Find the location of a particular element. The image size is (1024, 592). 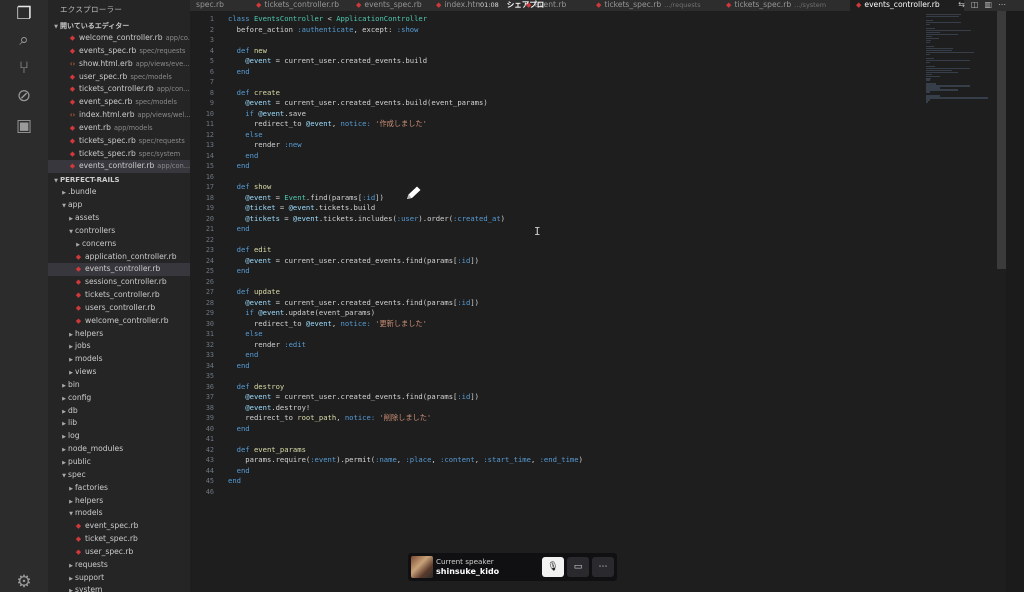

tree-file: ◆ users_controller.rb is located at coordinates (119, 308).